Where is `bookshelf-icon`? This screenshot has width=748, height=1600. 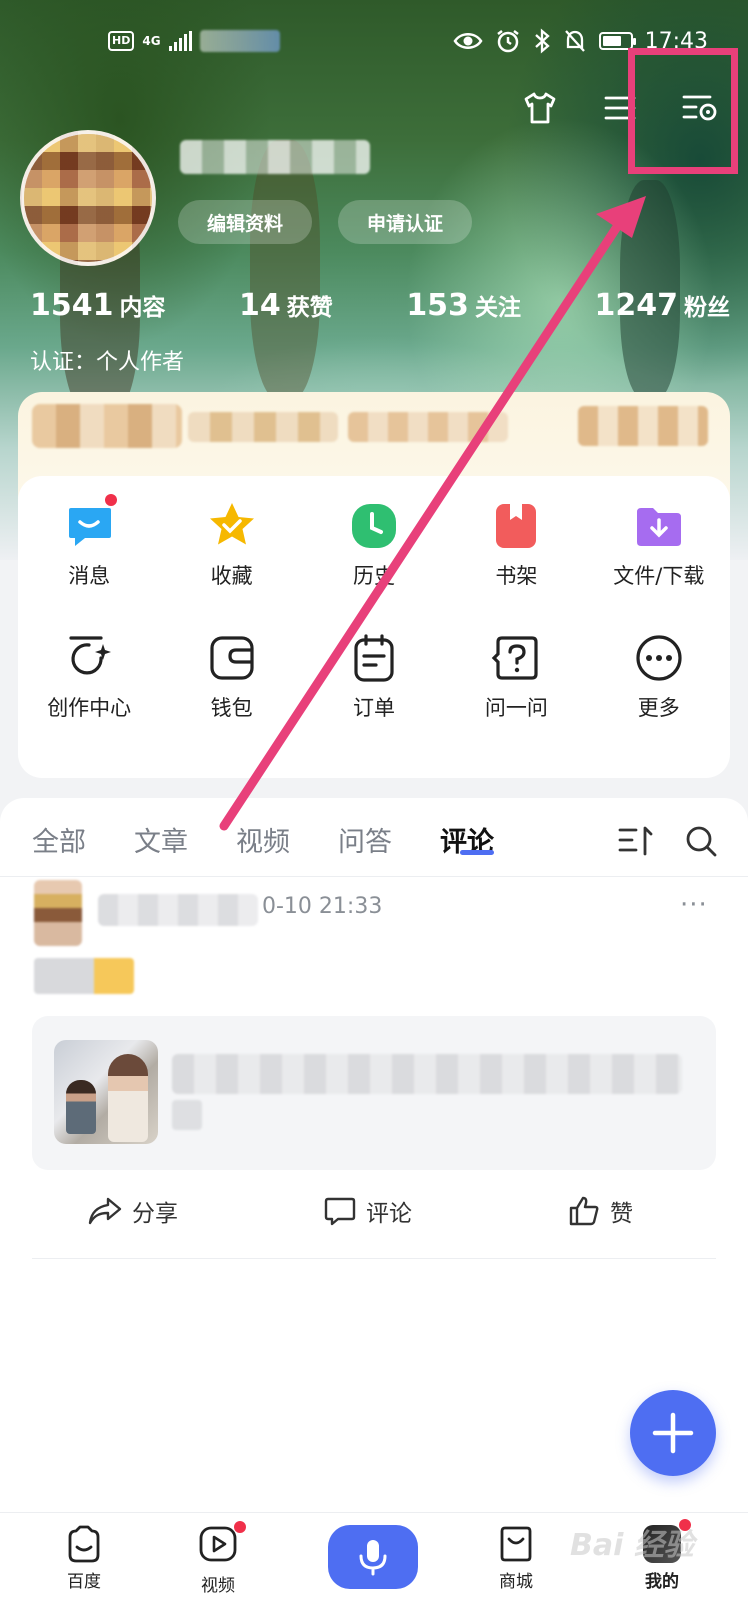
bookshelf-icon is located at coordinates (516, 526).